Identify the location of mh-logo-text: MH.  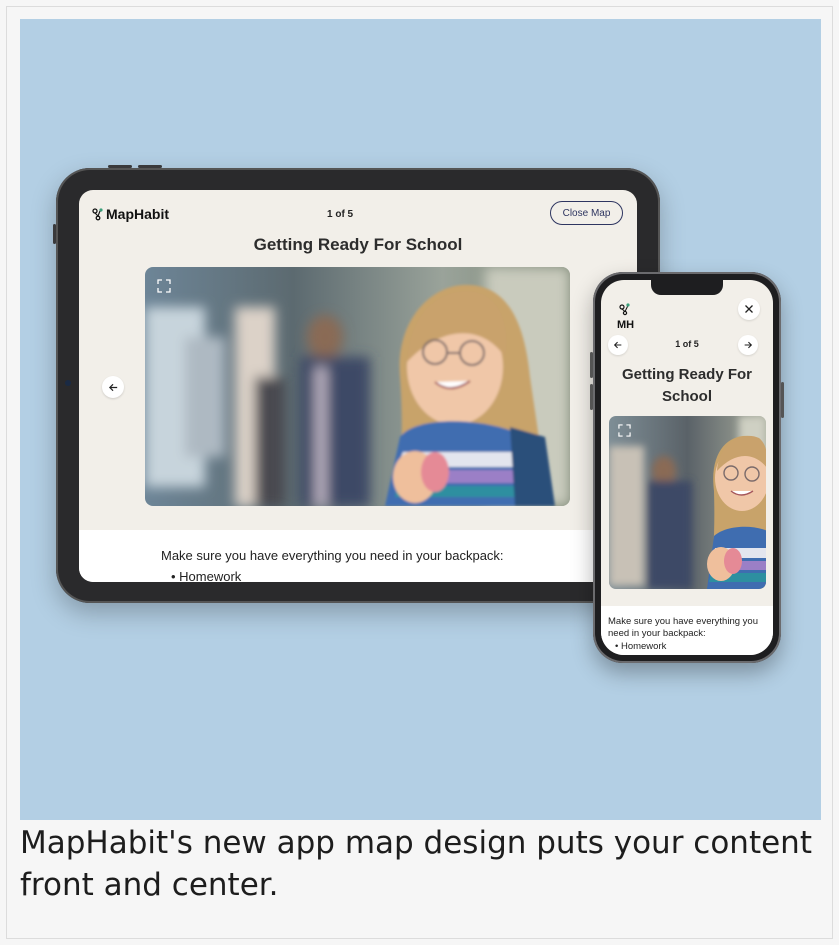
(626, 325).